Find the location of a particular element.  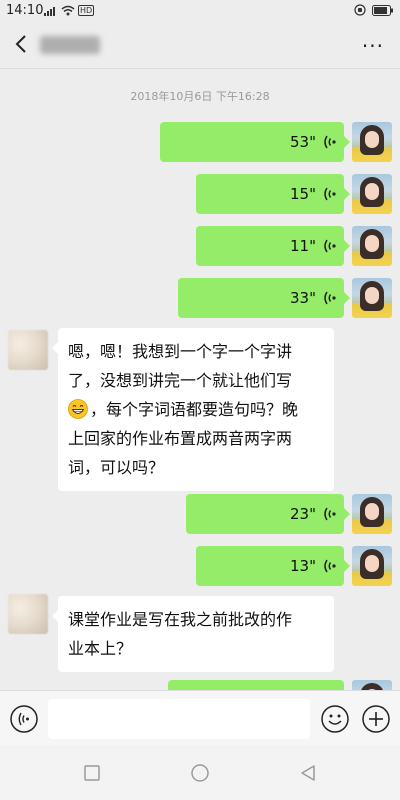

message-input is located at coordinates (179, 719).